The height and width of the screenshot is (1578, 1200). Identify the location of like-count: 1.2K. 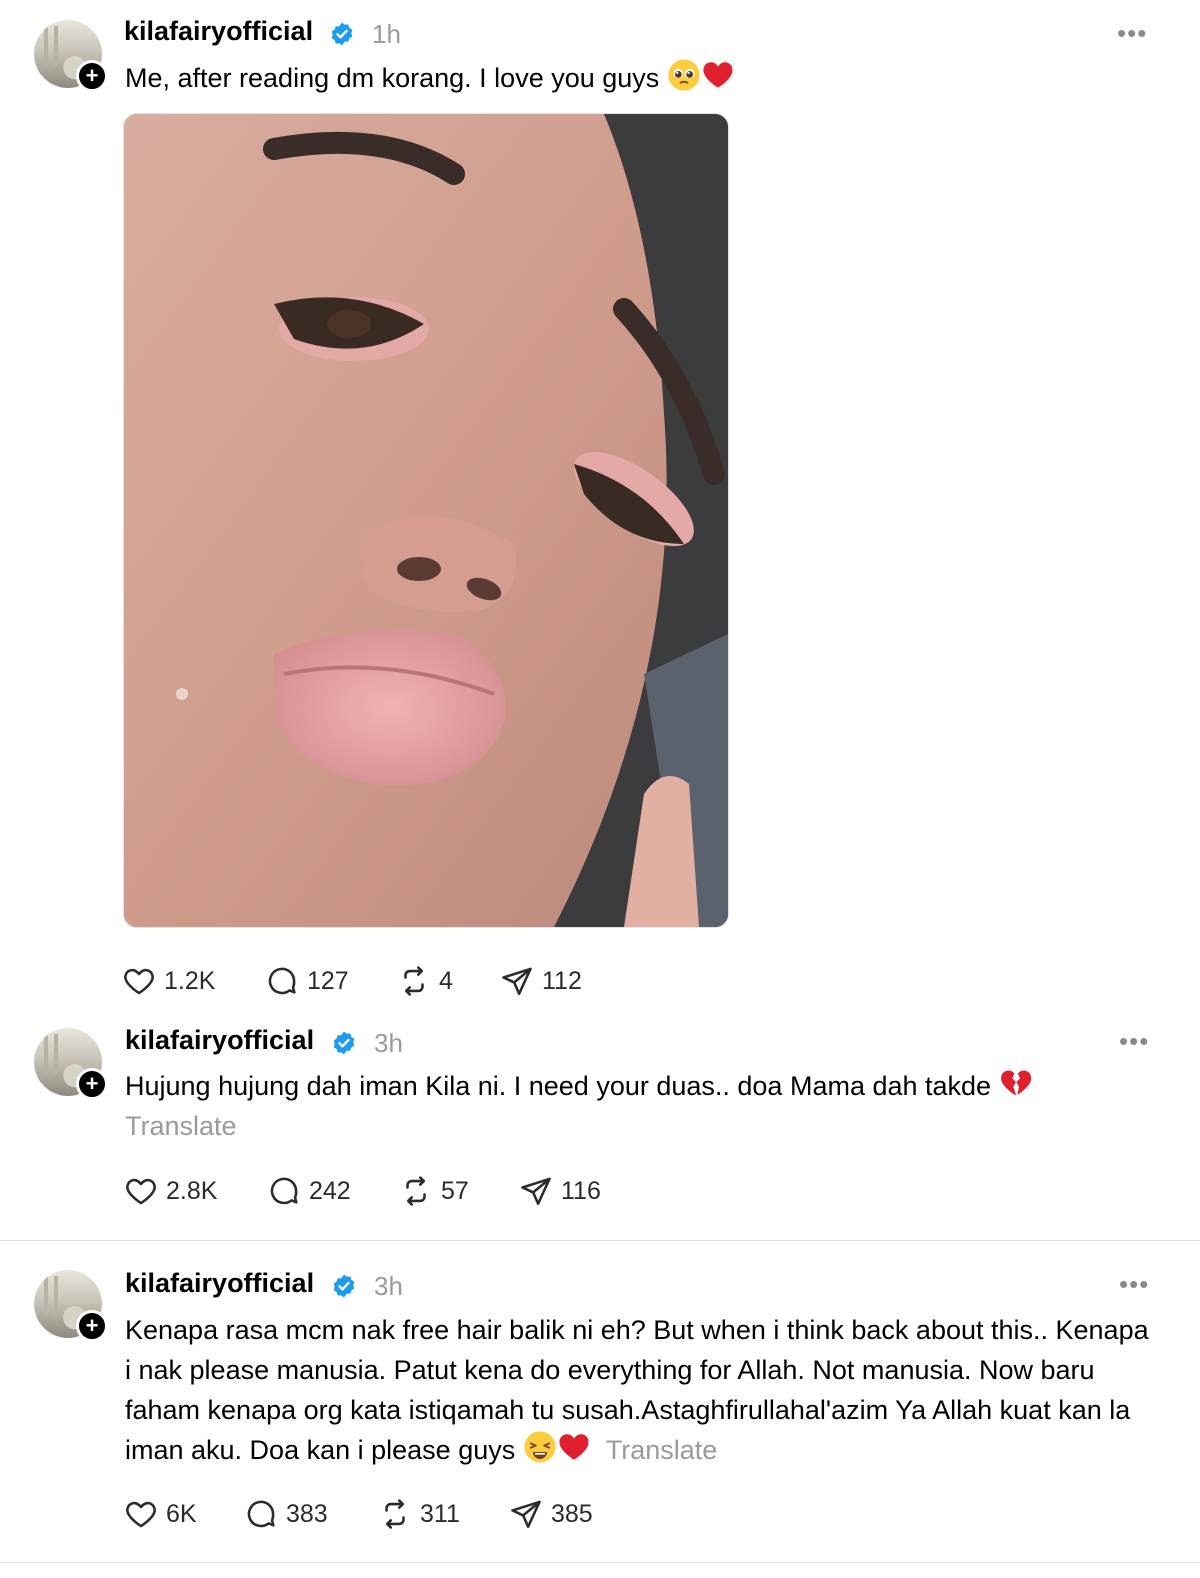
(190, 980).